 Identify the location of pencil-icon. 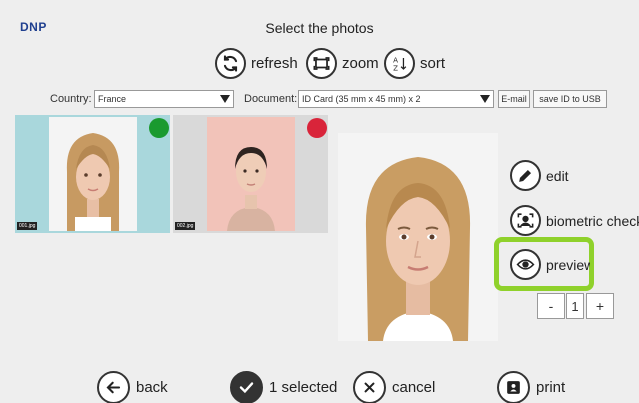
(525, 175).